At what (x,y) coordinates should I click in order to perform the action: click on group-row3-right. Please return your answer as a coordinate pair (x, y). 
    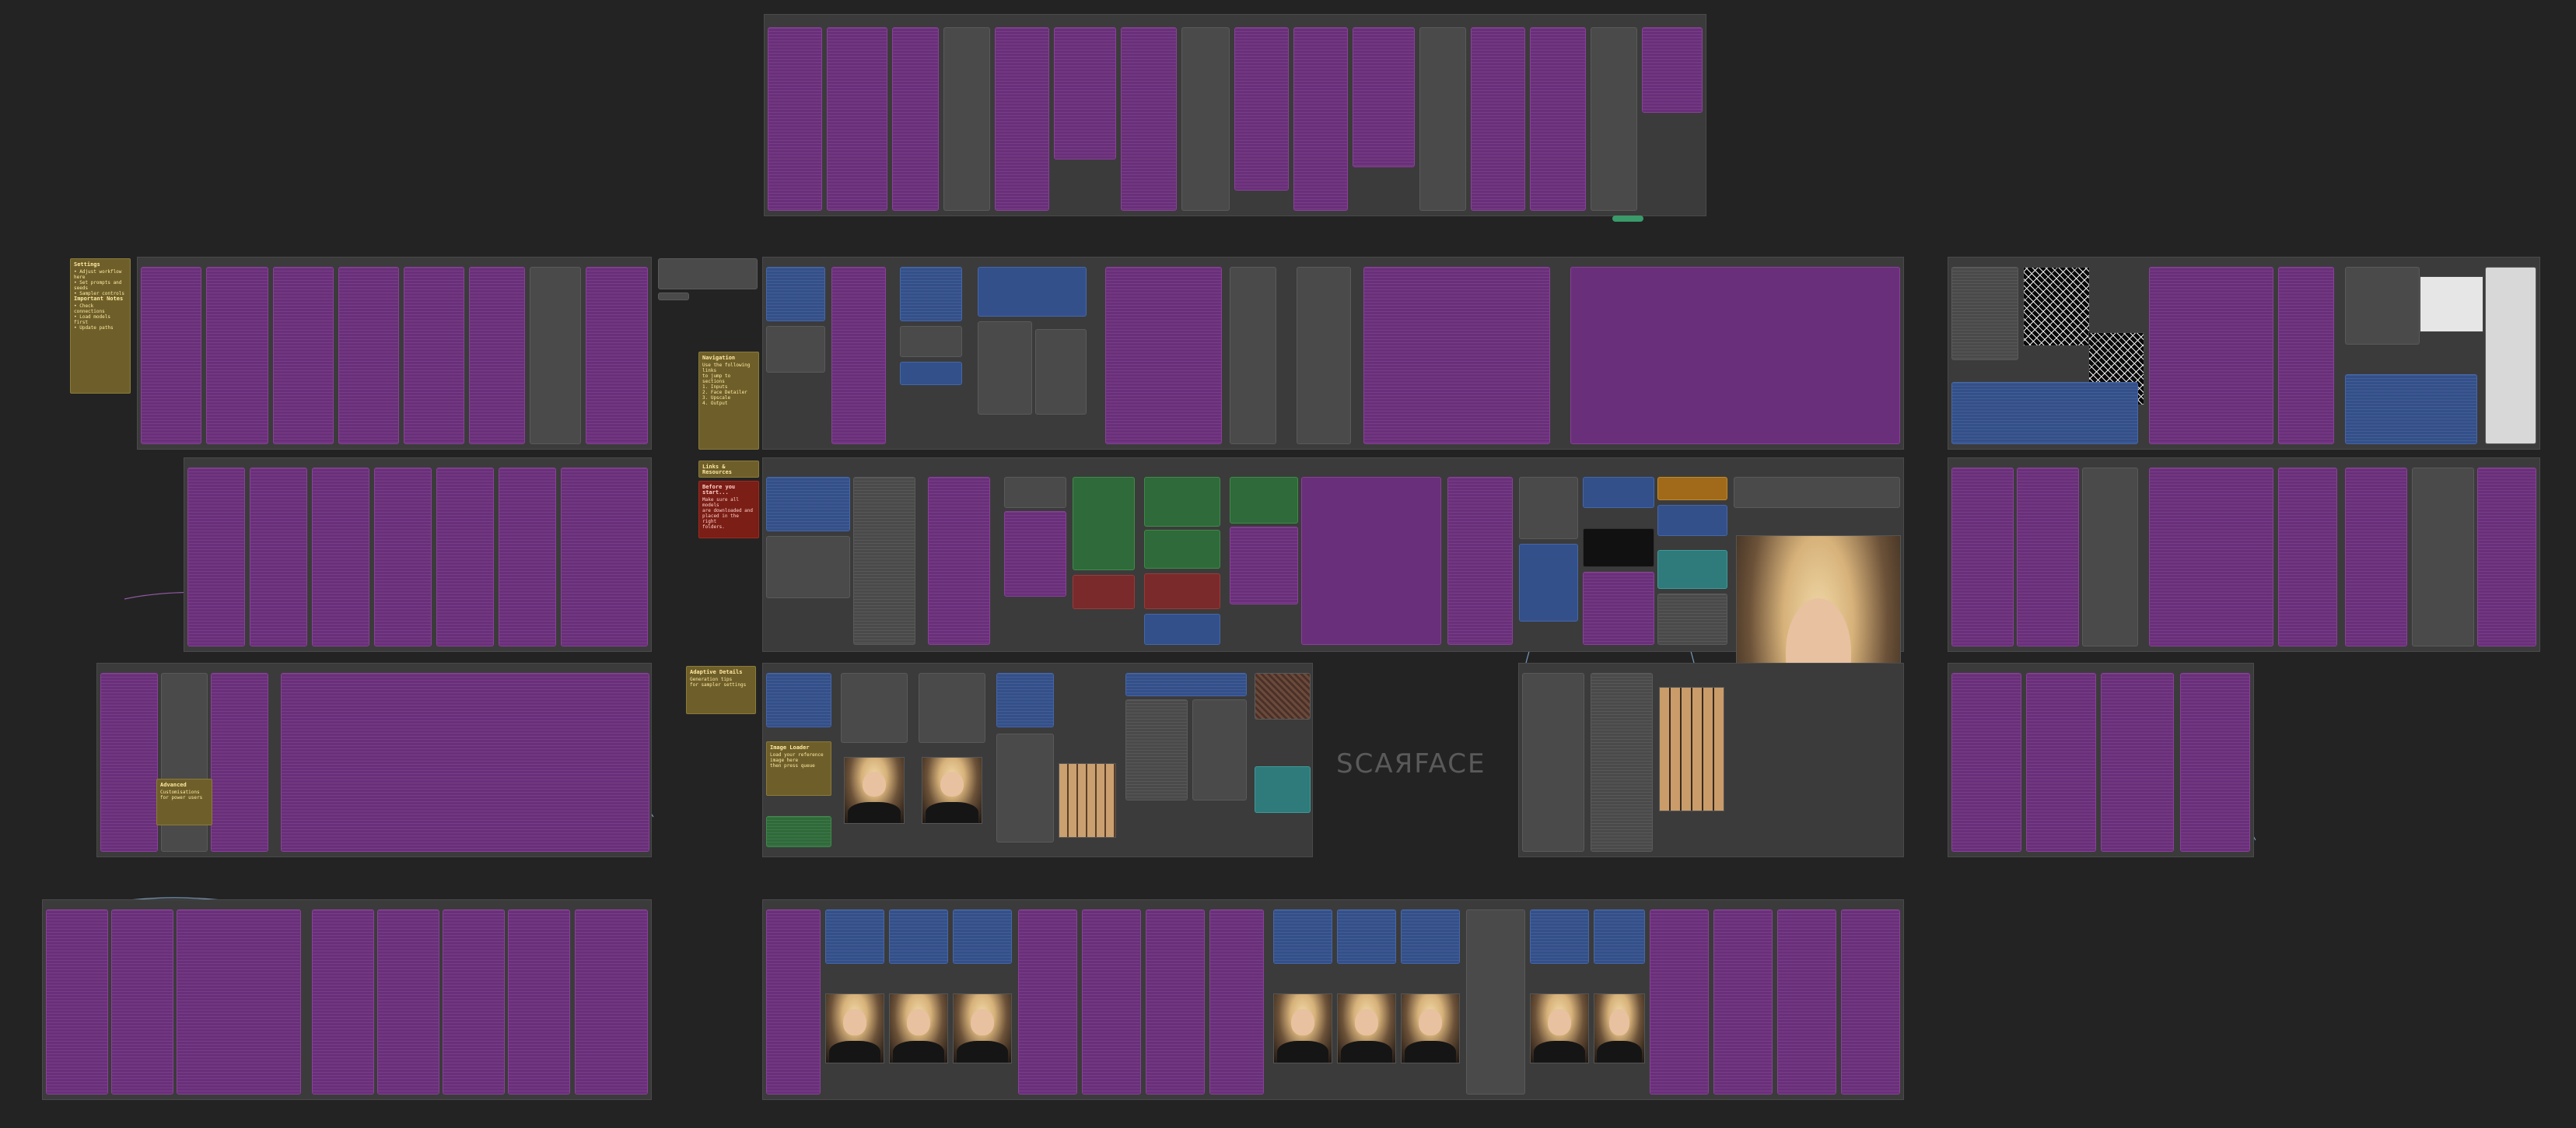
    Looking at the image, I should click on (2101, 760).